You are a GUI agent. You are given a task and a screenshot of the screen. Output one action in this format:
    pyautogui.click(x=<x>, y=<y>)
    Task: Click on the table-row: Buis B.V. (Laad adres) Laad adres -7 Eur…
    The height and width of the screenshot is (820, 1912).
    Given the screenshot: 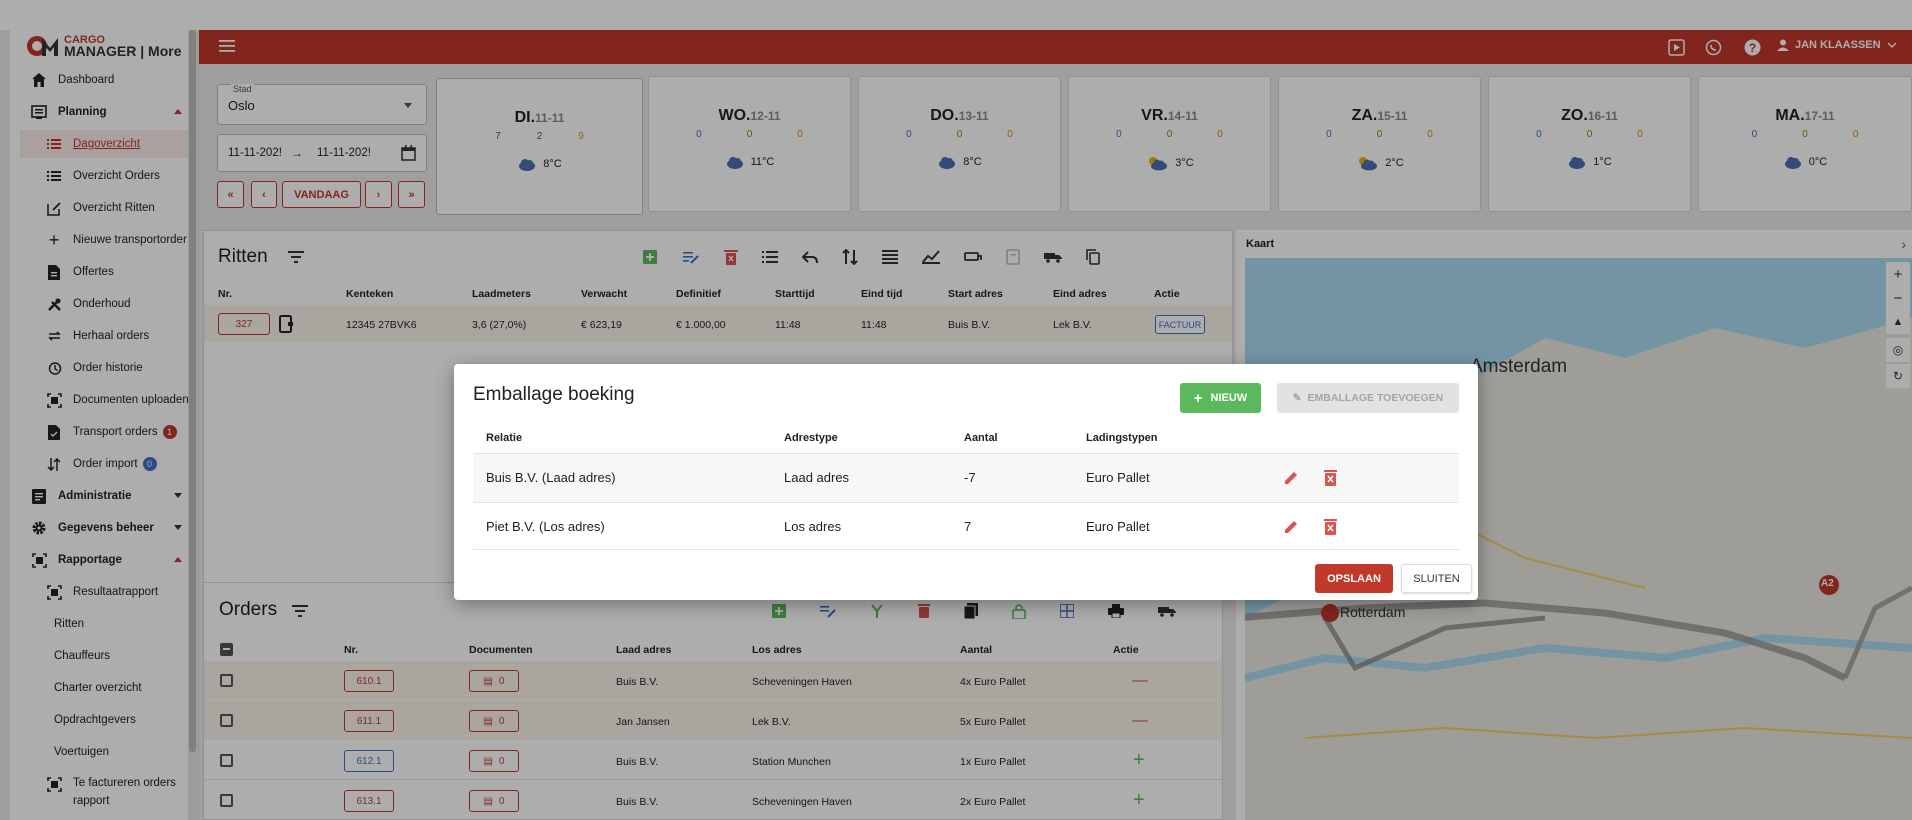 What is the action you would take?
    pyautogui.click(x=966, y=477)
    